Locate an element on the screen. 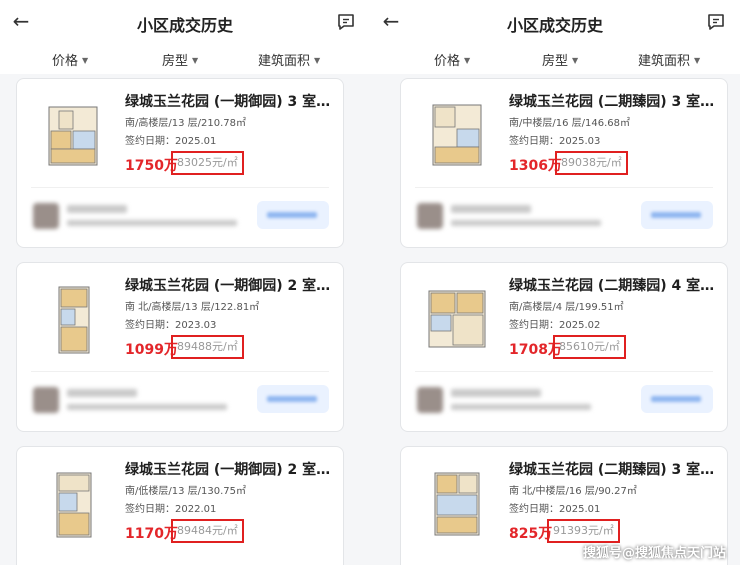  listing-detail: 南/低楼层/13 层/130.75㎡ is located at coordinates (186, 491).